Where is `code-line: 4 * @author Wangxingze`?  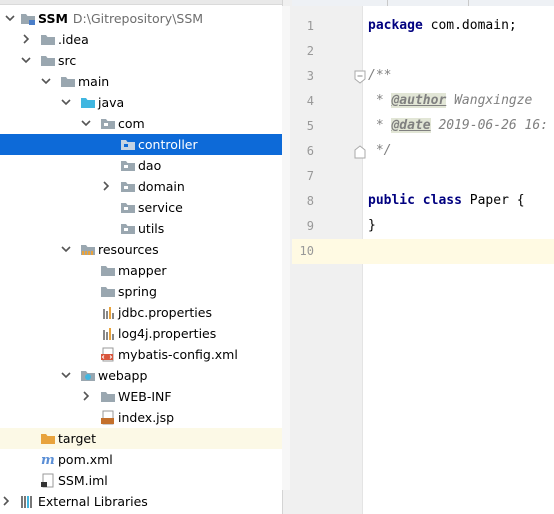
code-line: 4 * @author Wangxingze is located at coordinates (423, 101).